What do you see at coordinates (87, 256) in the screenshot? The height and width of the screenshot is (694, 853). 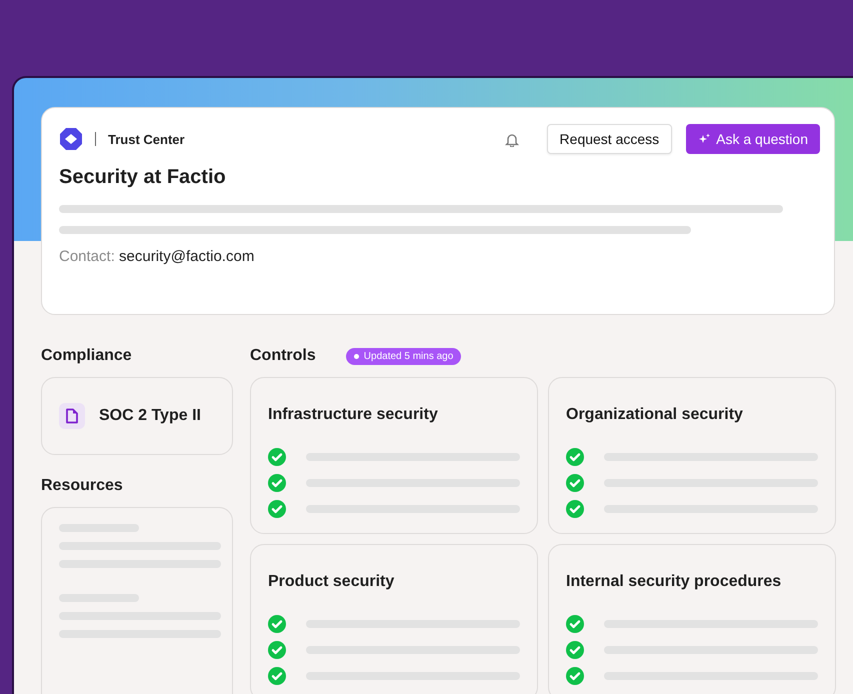 I see `contact-label: Contact:` at bounding box center [87, 256].